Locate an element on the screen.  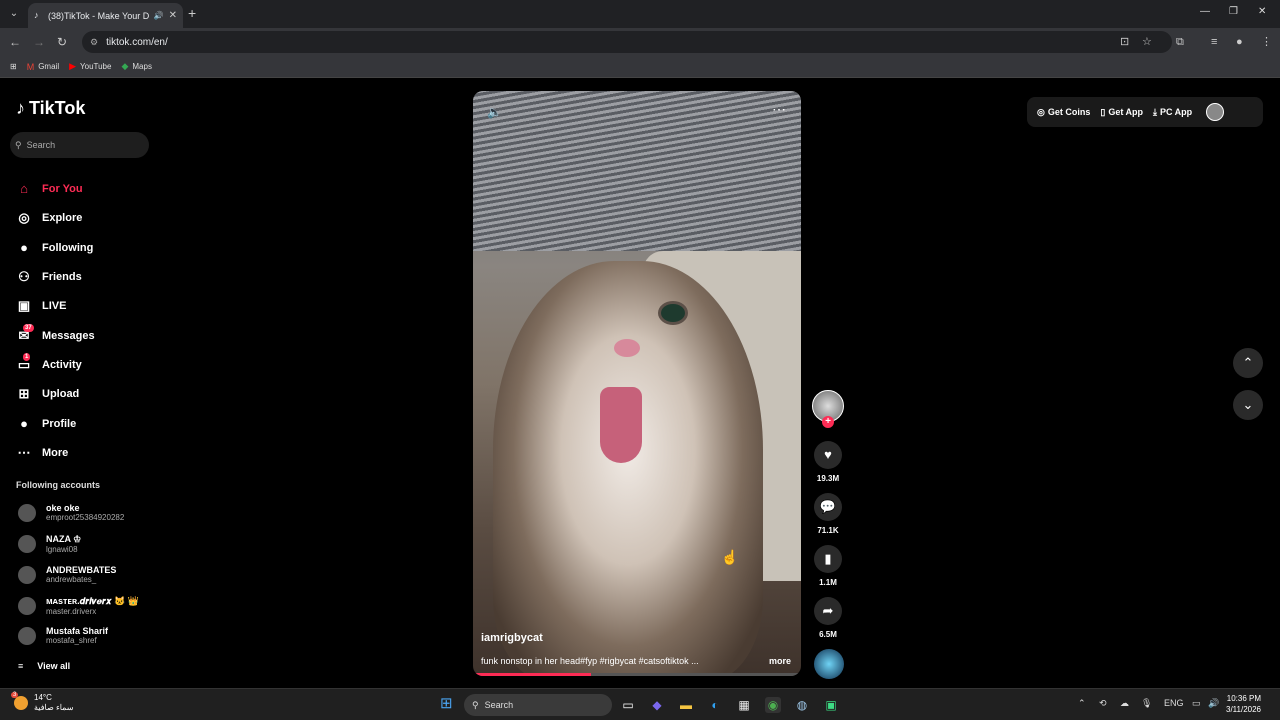
bookmark-icon: ▮ is located at coordinates (828, 559).